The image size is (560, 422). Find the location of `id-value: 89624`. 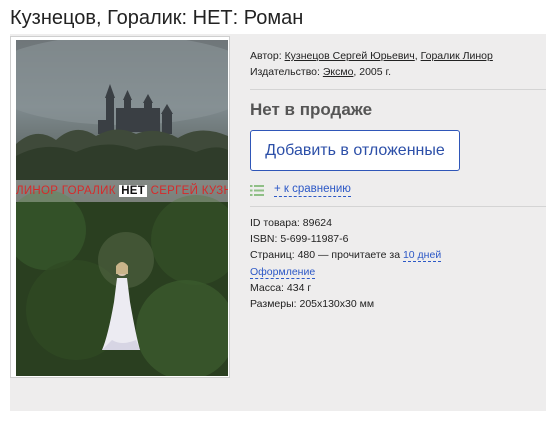

id-value: 89624 is located at coordinates (317, 223).